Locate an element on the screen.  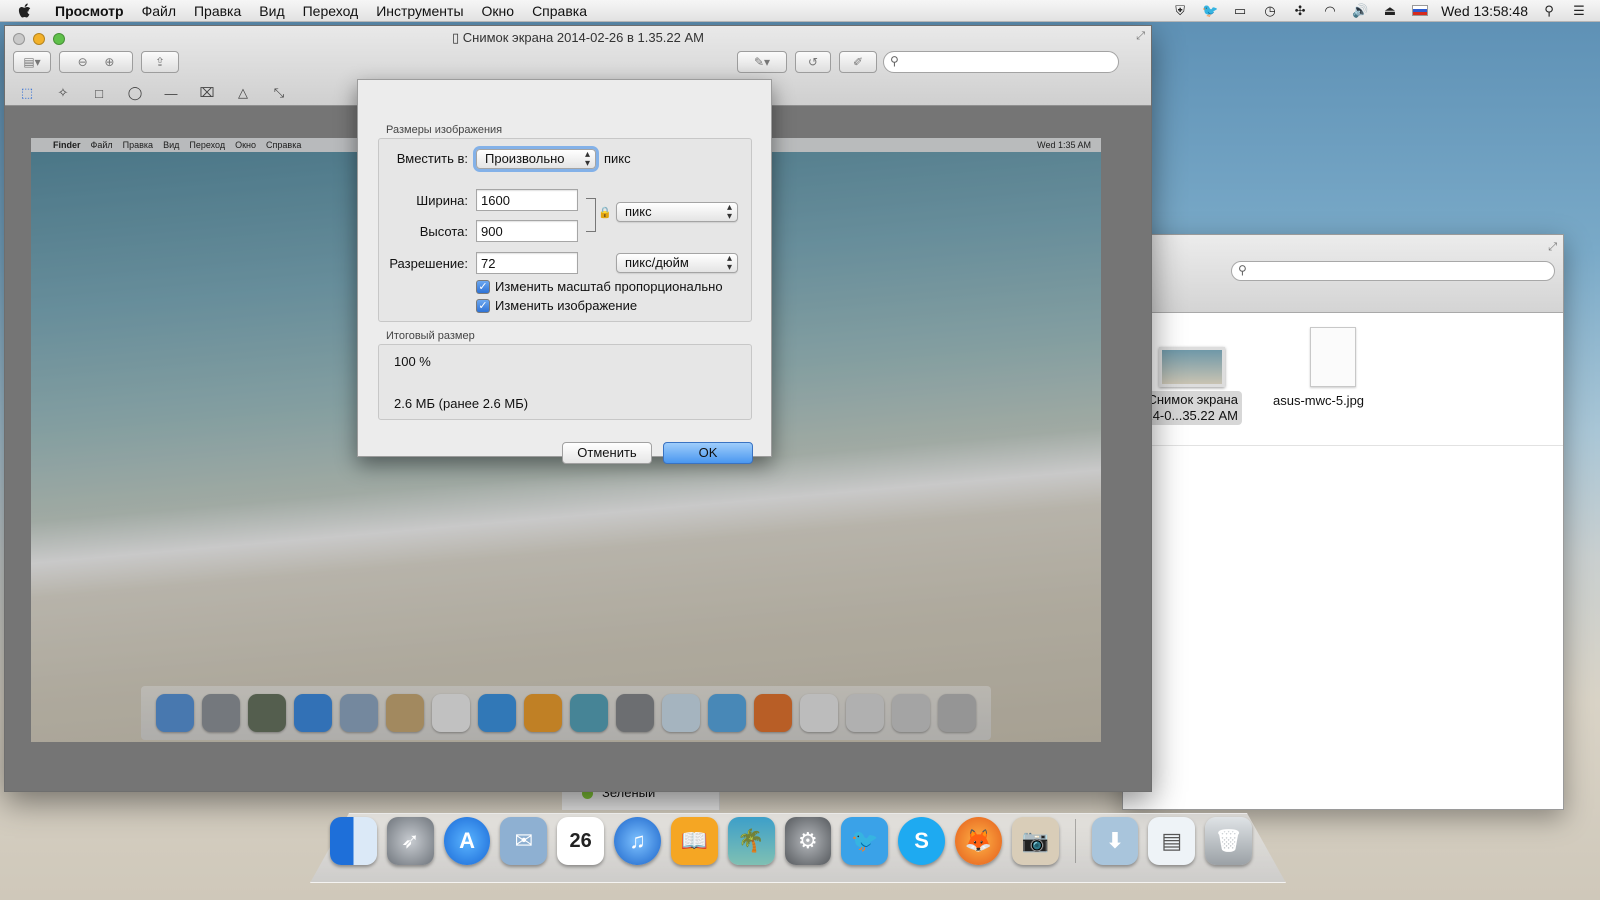
skype-icon: S is located at coordinates (921, 841).